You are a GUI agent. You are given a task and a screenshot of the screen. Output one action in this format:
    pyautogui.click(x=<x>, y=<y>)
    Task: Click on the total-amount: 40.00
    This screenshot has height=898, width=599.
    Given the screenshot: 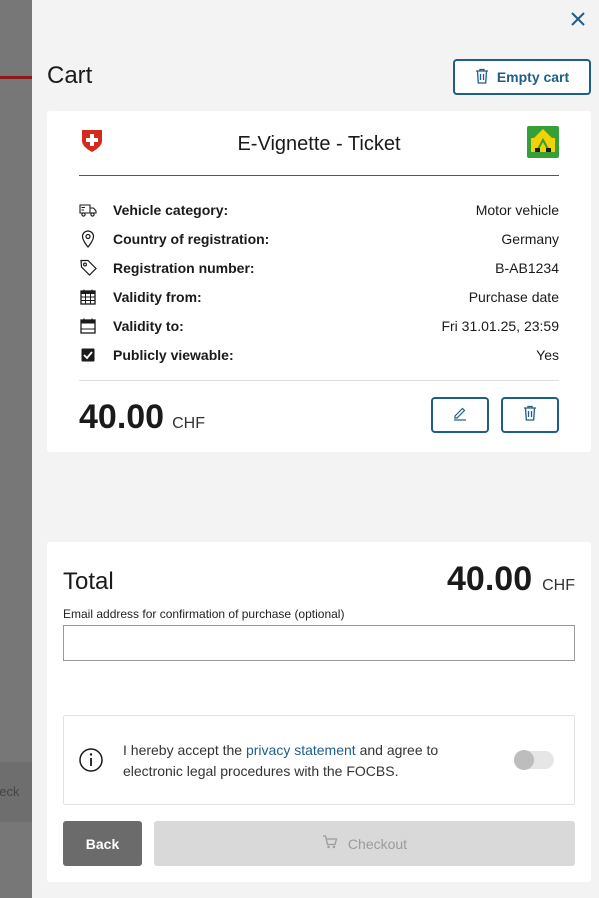 What is the action you would take?
    pyautogui.click(x=490, y=579)
    